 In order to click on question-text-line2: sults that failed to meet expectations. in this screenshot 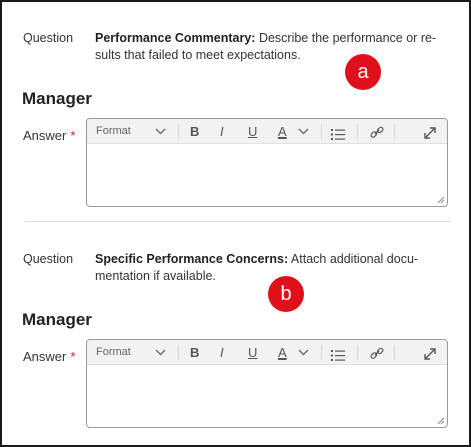, I will do `click(198, 55)`.